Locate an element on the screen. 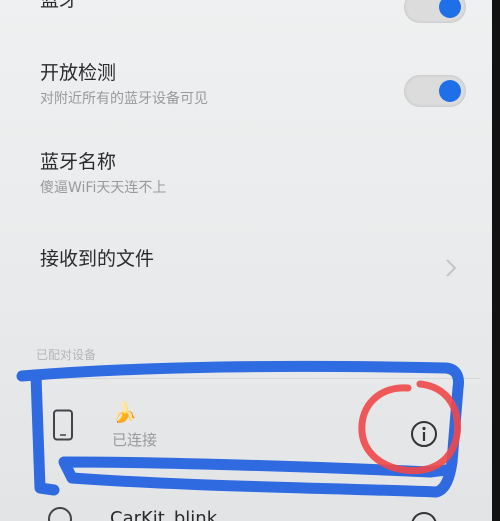  bluetooth-title: 蓝牙 is located at coordinates (59, 5).